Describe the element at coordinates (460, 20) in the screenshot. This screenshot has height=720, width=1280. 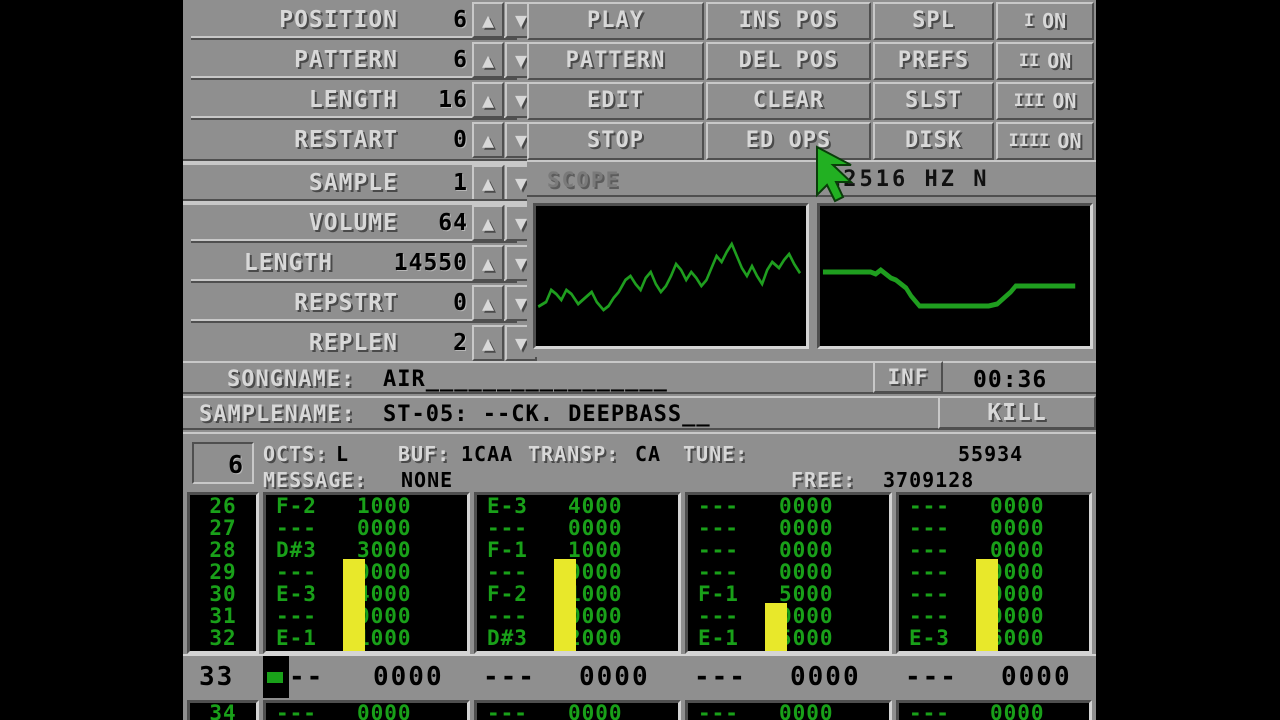
I see `param-value-position: 6` at that location.